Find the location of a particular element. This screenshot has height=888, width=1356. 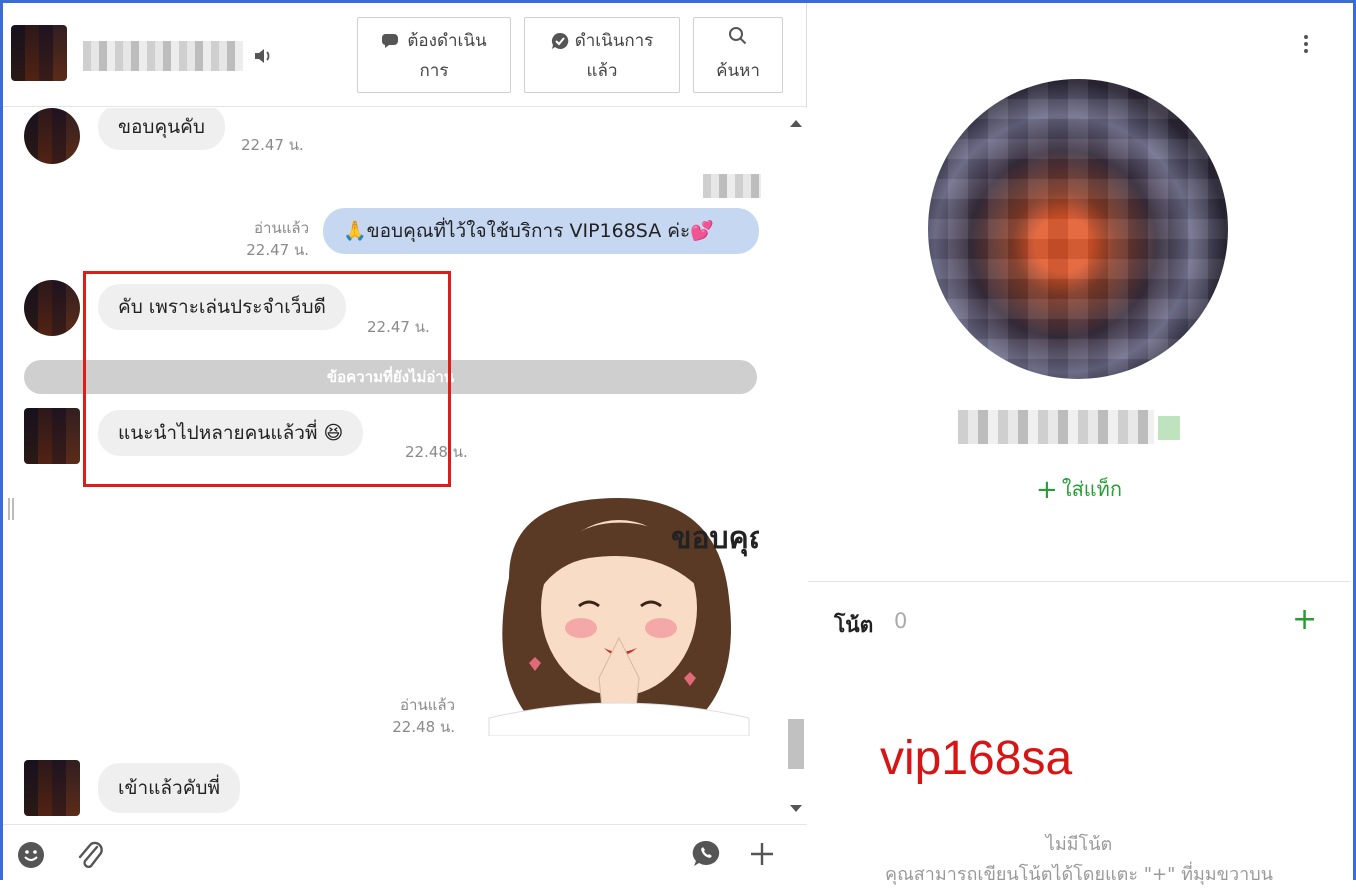

divider is located at coordinates (1079, 581).